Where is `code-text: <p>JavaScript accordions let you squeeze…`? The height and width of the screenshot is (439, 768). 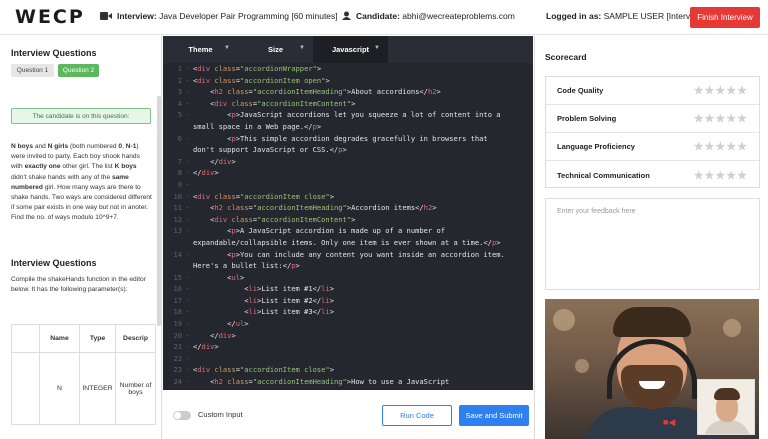 code-text: <p>JavaScript accordions let you squeeze… is located at coordinates (347, 115).